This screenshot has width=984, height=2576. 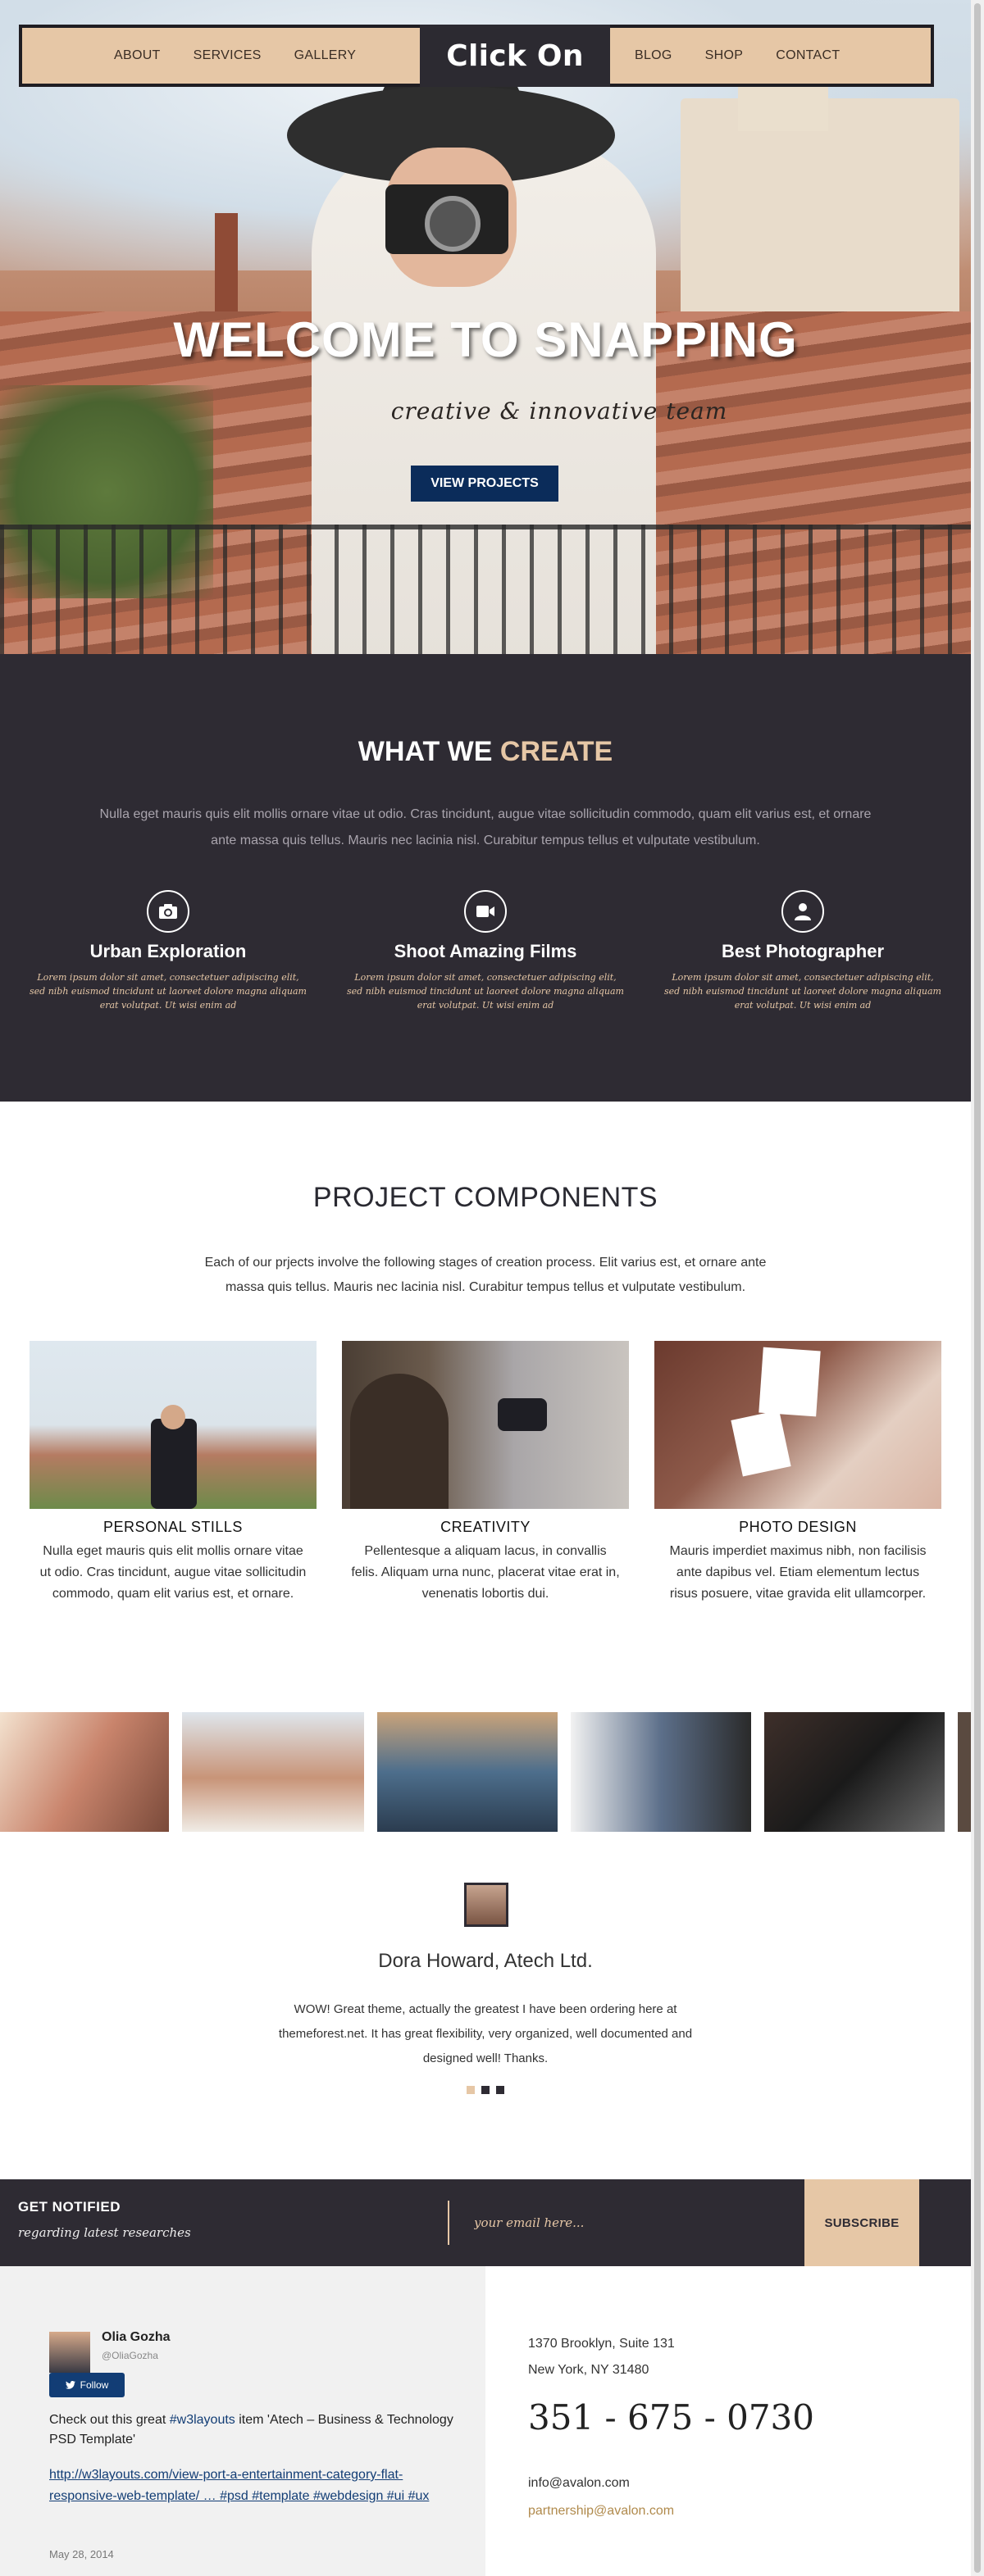 What do you see at coordinates (70, 2385) in the screenshot?
I see `twitter-icon` at bounding box center [70, 2385].